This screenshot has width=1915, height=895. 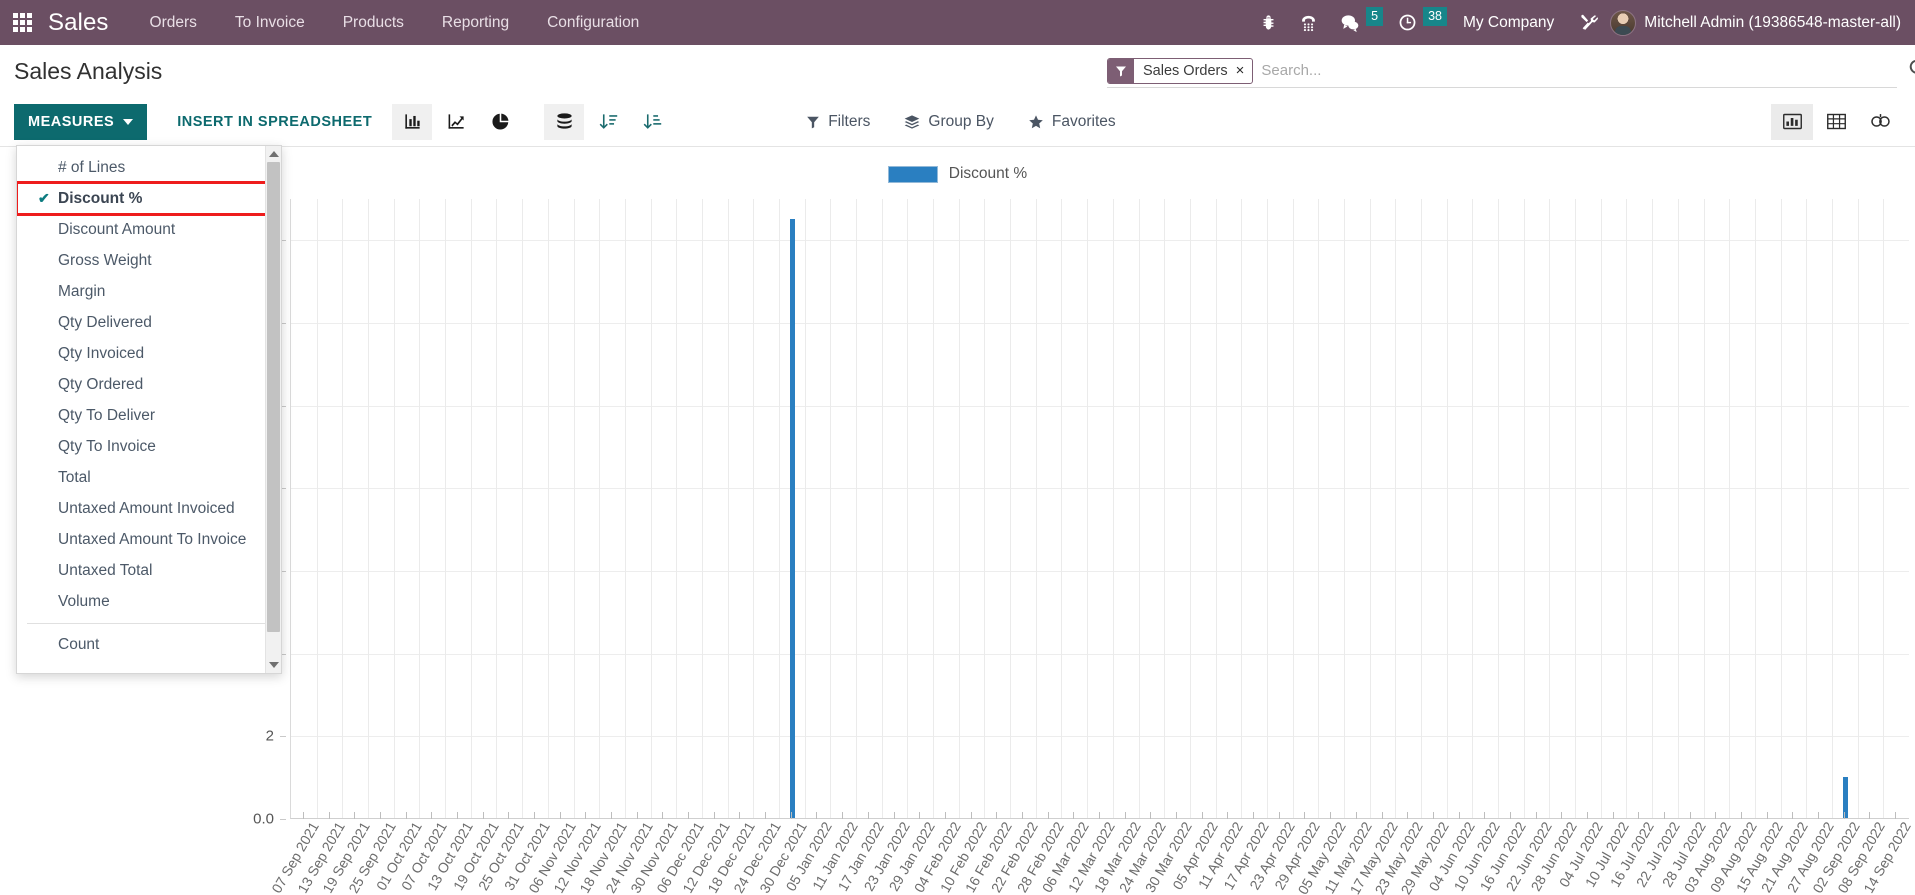 I want to click on pie-chart-icon, so click(x=500, y=122).